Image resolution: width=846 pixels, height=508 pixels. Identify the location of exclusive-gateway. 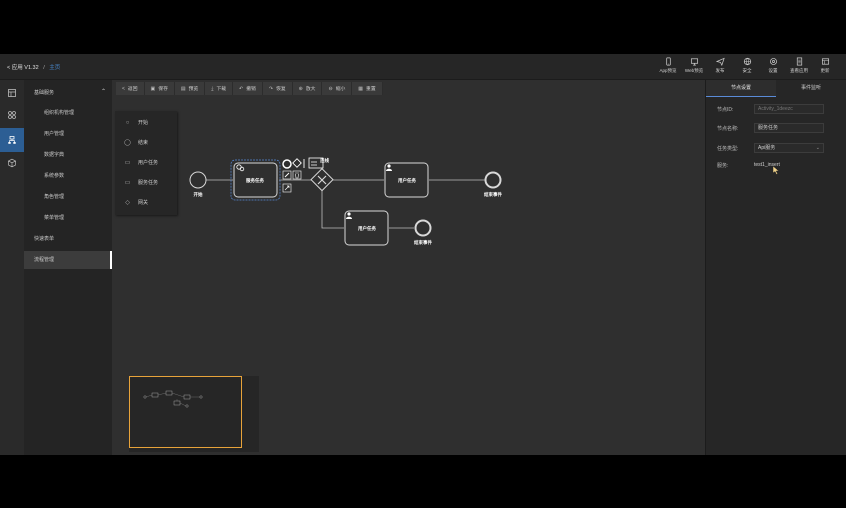
(322, 179).